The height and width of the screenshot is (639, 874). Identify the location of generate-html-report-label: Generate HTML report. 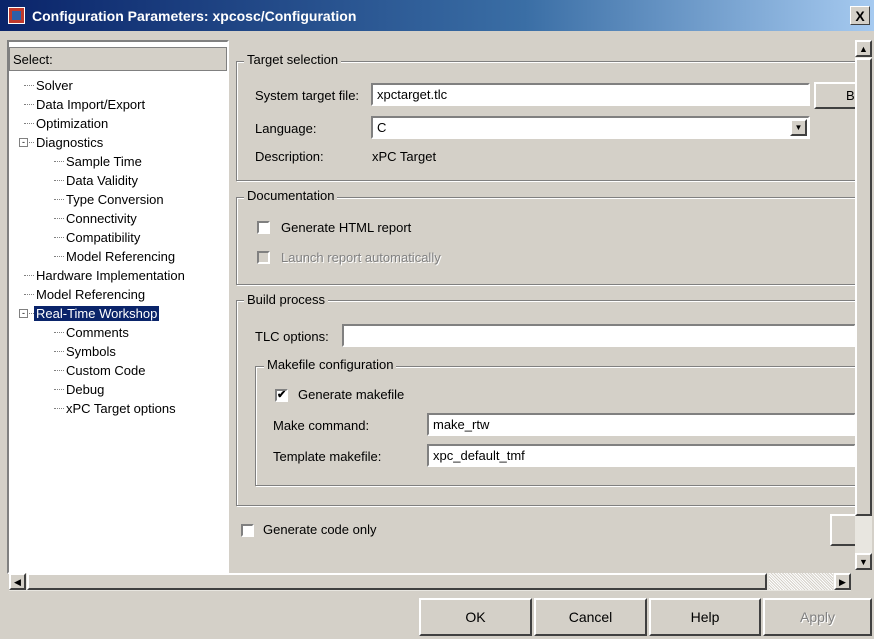
(346, 227).